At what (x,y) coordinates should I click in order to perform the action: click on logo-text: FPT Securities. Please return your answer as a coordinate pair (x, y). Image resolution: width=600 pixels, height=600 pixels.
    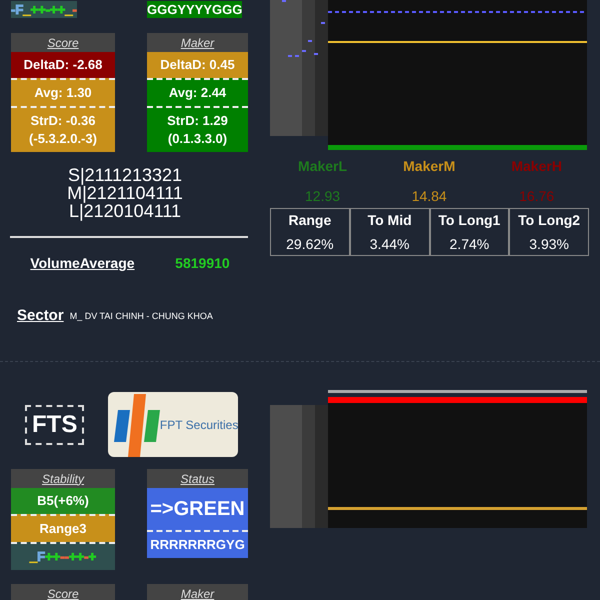
    Looking at the image, I should click on (199, 425).